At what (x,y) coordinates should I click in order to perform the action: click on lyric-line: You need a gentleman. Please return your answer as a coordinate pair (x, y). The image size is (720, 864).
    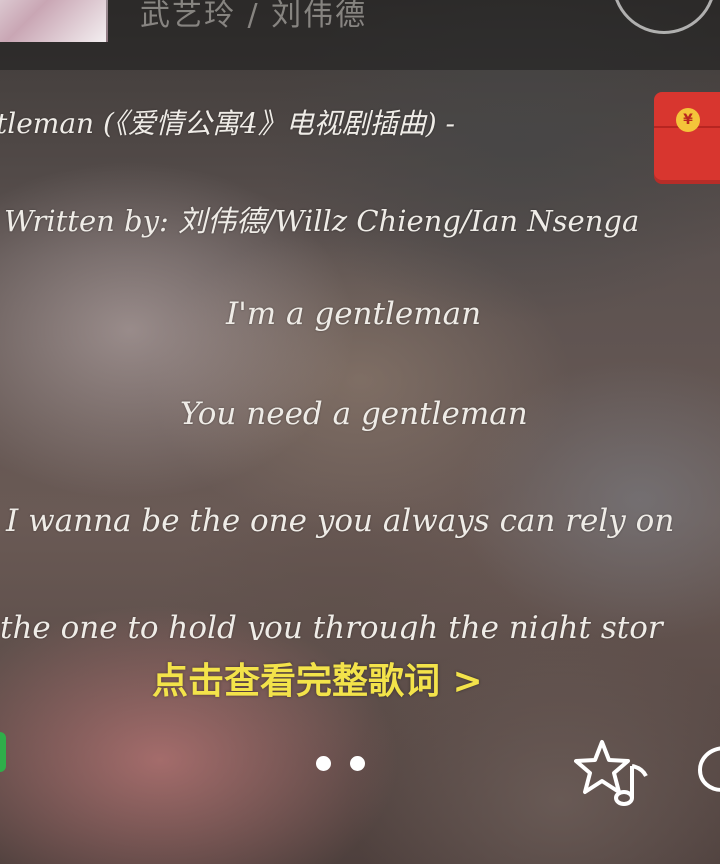
    Looking at the image, I should click on (354, 414).